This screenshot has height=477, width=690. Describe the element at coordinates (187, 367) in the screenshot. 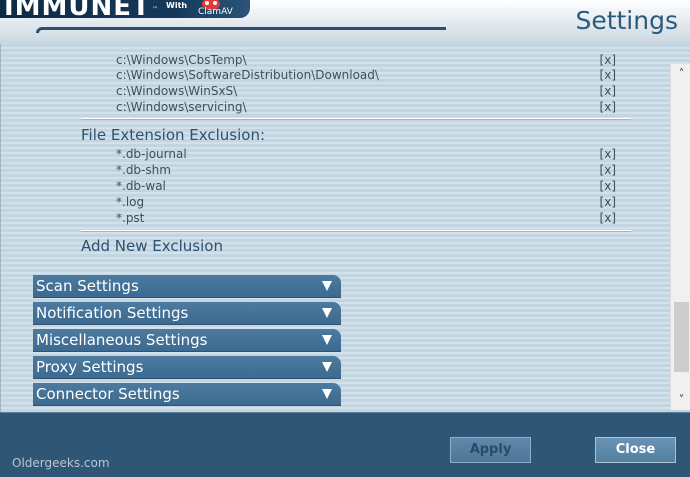

I see `proxy-settings-section: Proxy Settings` at that location.